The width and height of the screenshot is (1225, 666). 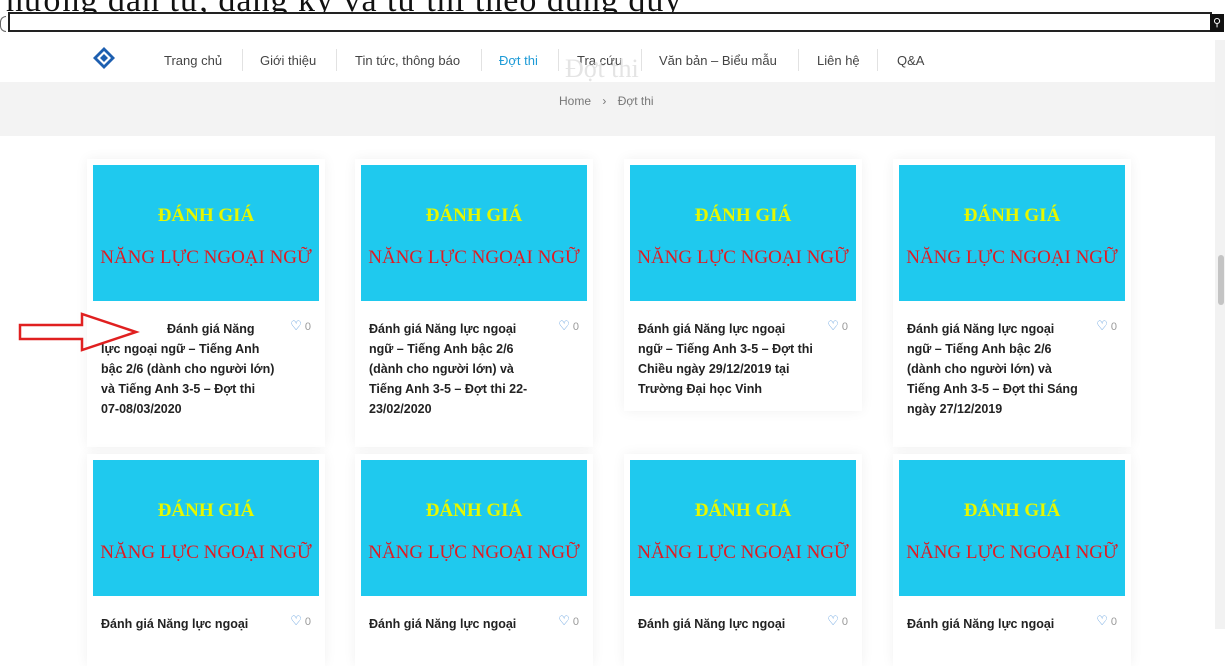 What do you see at coordinates (616, 22) in the screenshot?
I see `search-input: ⚲` at bounding box center [616, 22].